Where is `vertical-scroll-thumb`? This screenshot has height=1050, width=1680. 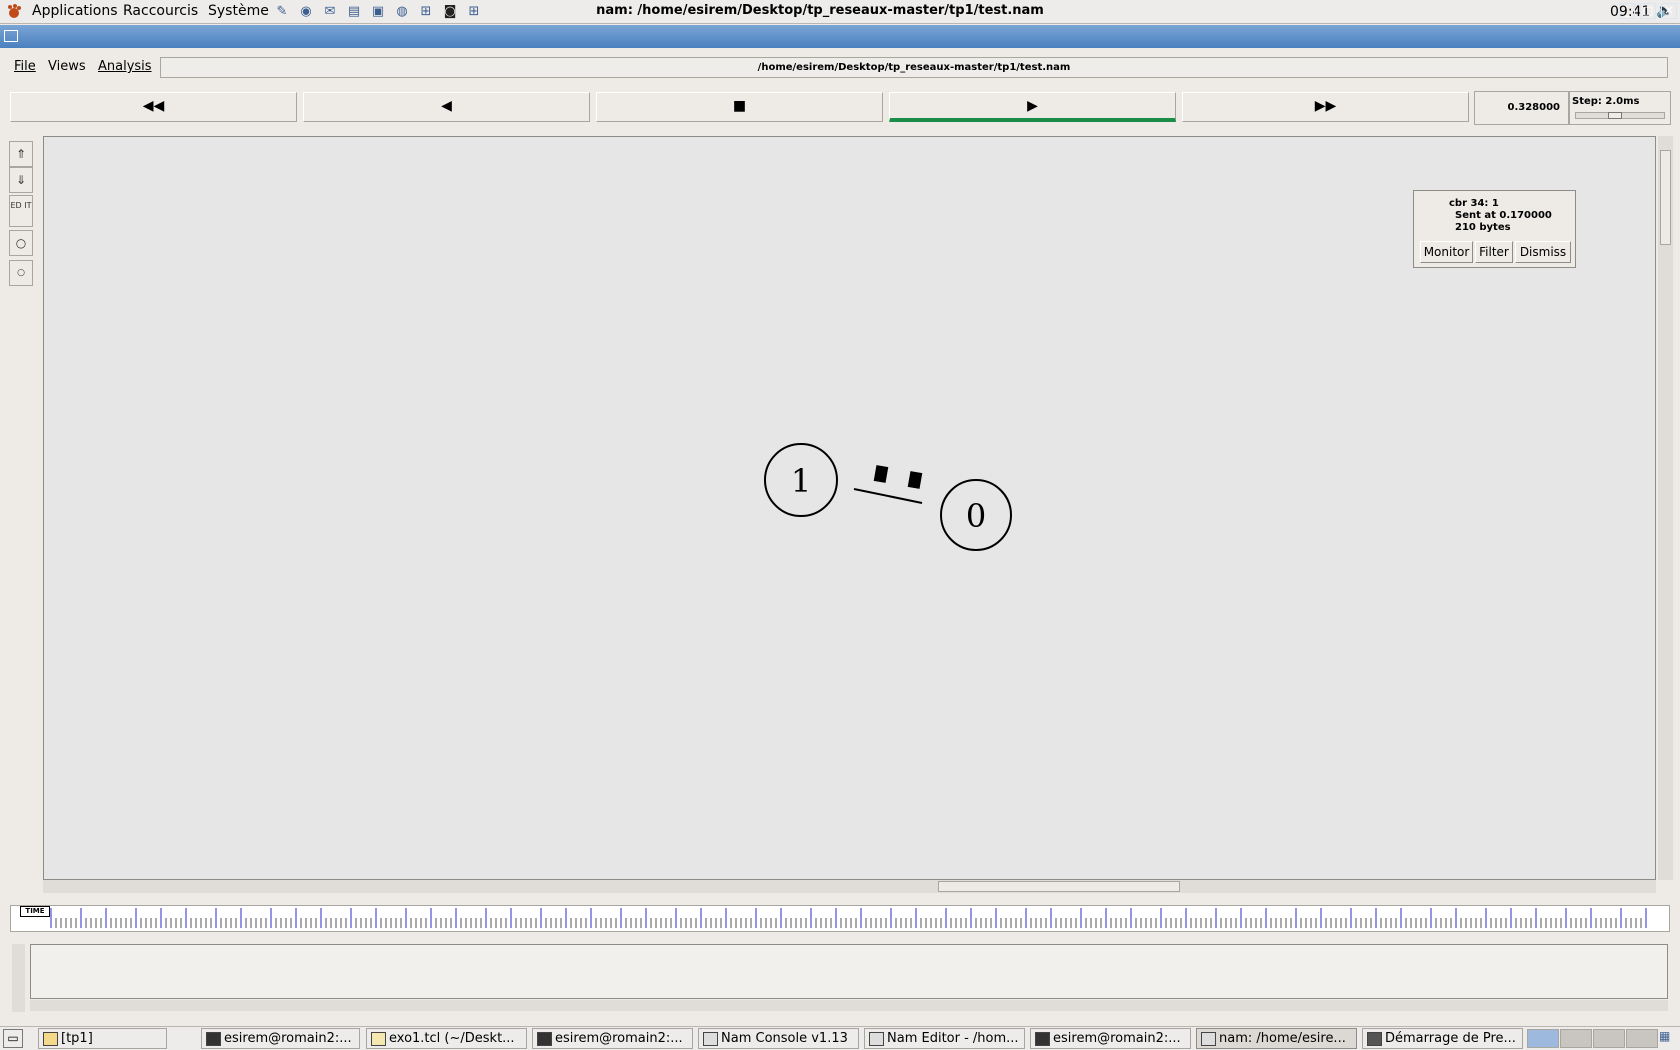 vertical-scroll-thumb is located at coordinates (1665, 197).